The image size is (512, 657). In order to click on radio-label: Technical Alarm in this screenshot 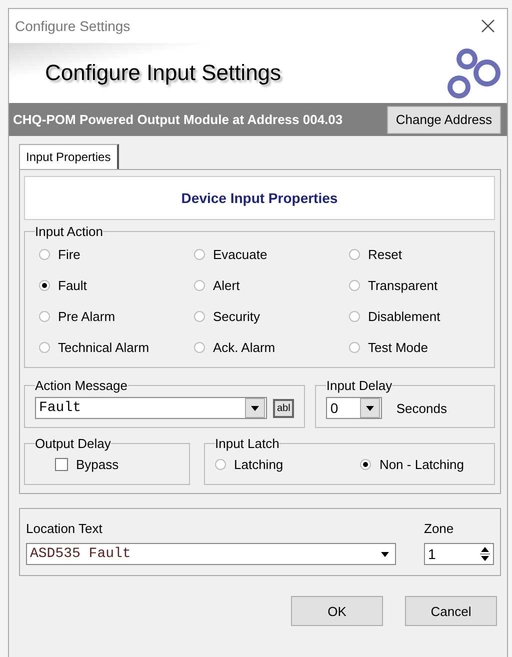, I will do `click(104, 347)`.